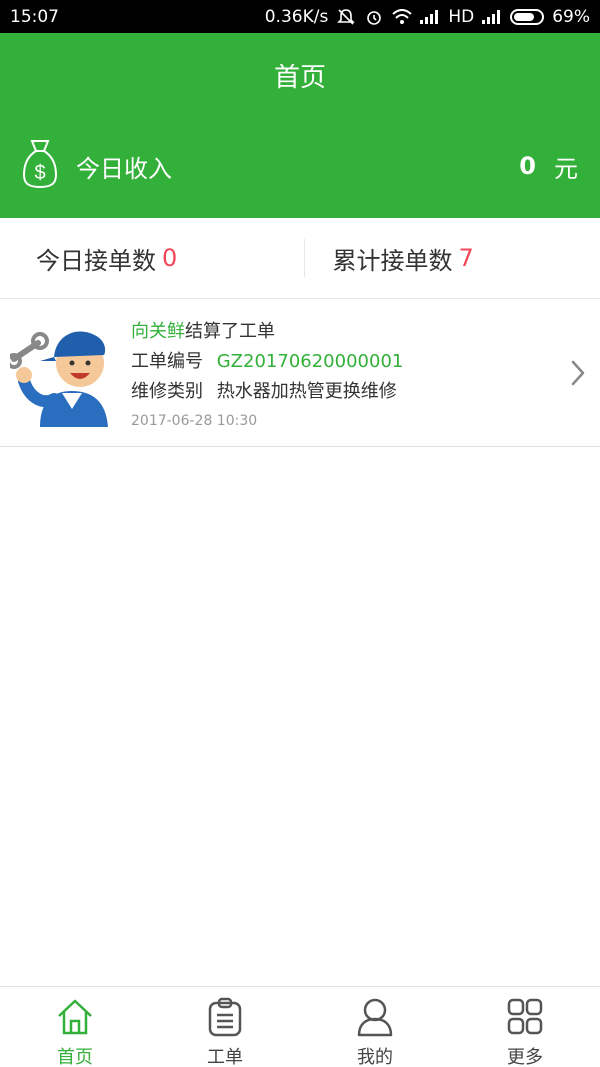 Image resolution: width=600 pixels, height=1067 pixels. Describe the element at coordinates (466, 258) in the screenshot. I see `total-orders-value: 7` at that location.